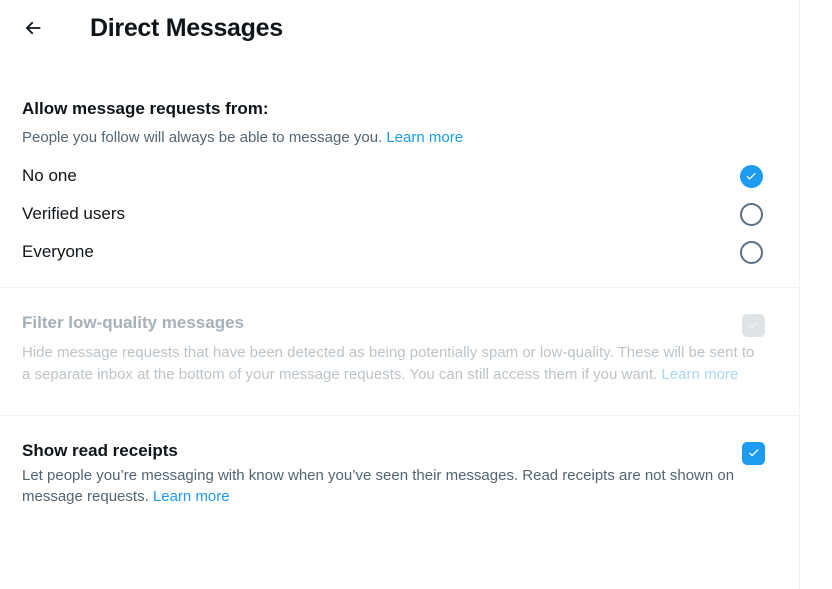  Describe the element at coordinates (100, 450) in the screenshot. I see `show-read-receipts-heading: Show read receipts` at that location.